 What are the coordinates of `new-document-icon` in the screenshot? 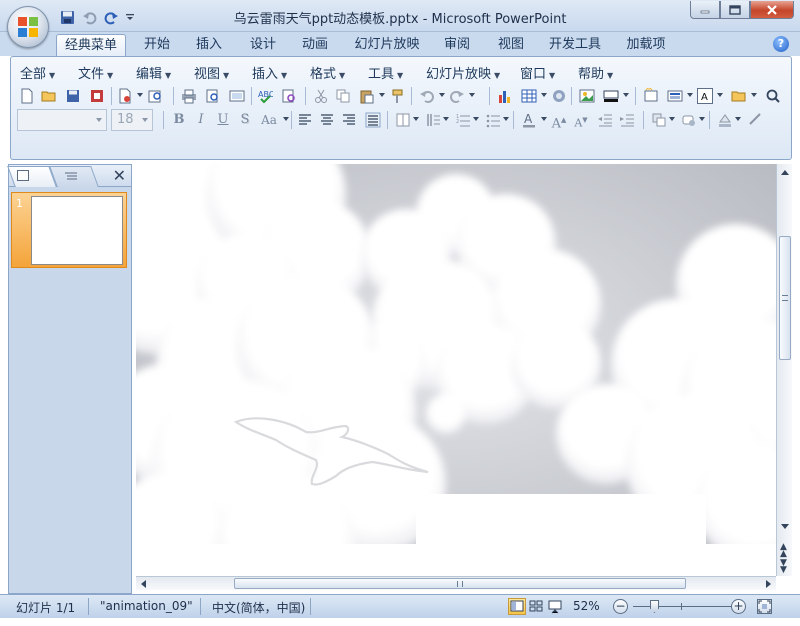 It's located at (27, 96).